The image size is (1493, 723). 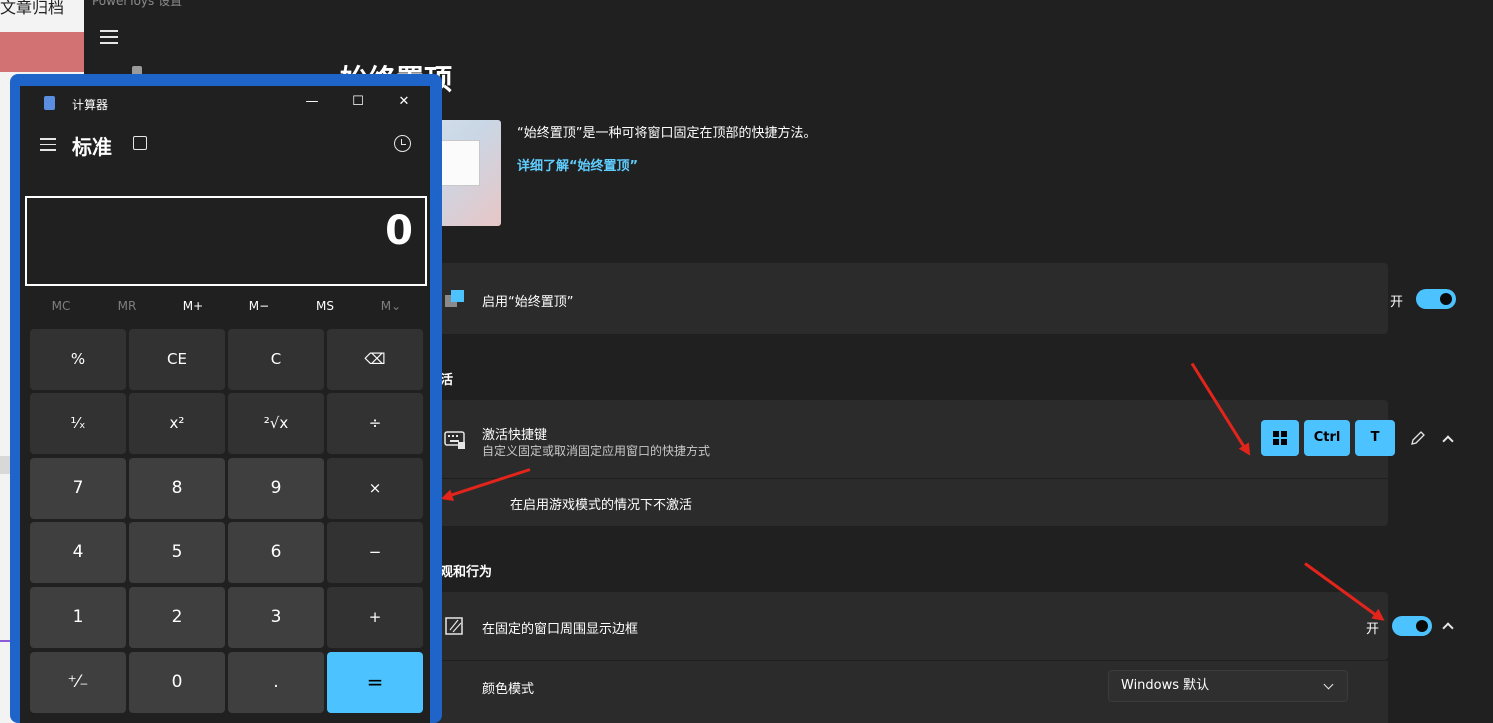 What do you see at coordinates (454, 298) in the screenshot?
I see `always-on-top-icon` at bounding box center [454, 298].